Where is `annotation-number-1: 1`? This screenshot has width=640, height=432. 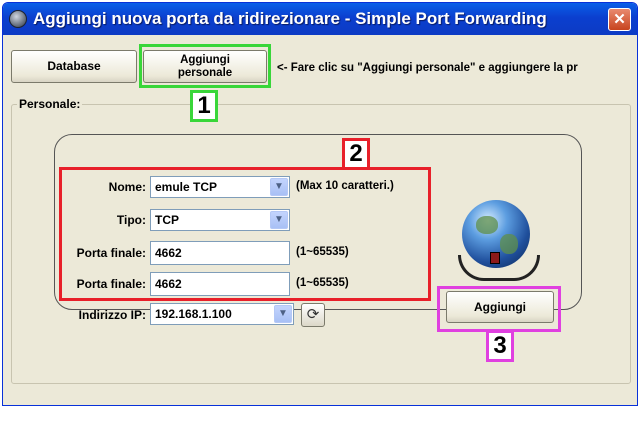
annotation-number-1: 1 is located at coordinates (204, 106).